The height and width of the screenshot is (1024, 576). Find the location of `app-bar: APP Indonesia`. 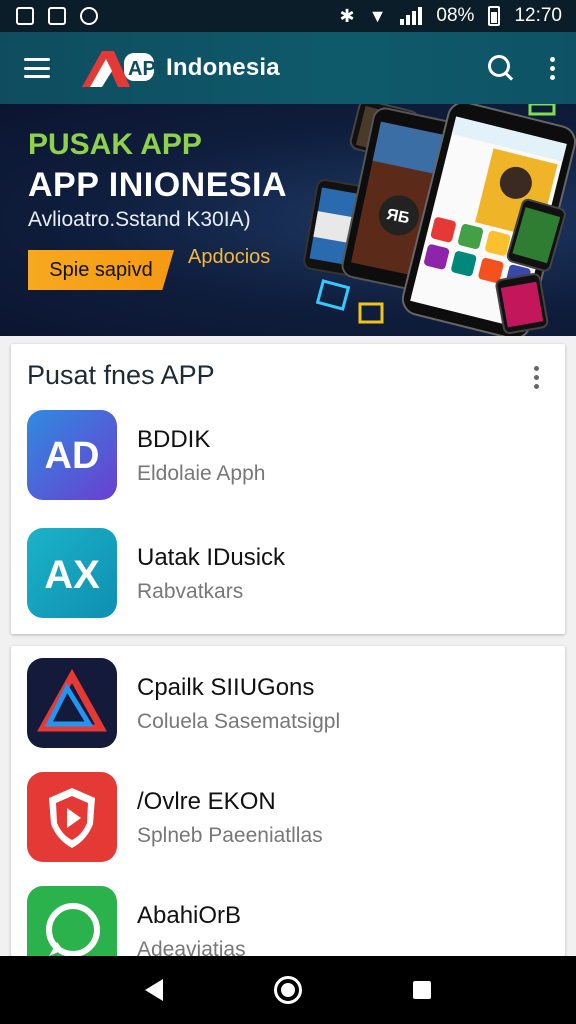

app-bar: APP Indonesia is located at coordinates (288, 68).